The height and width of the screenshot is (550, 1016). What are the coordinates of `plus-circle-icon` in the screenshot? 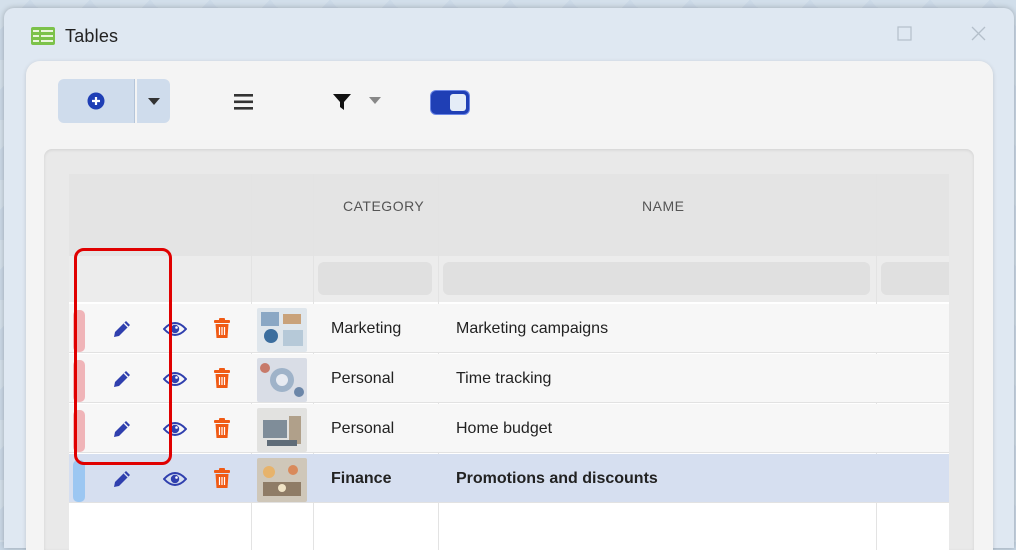 It's located at (96, 101).